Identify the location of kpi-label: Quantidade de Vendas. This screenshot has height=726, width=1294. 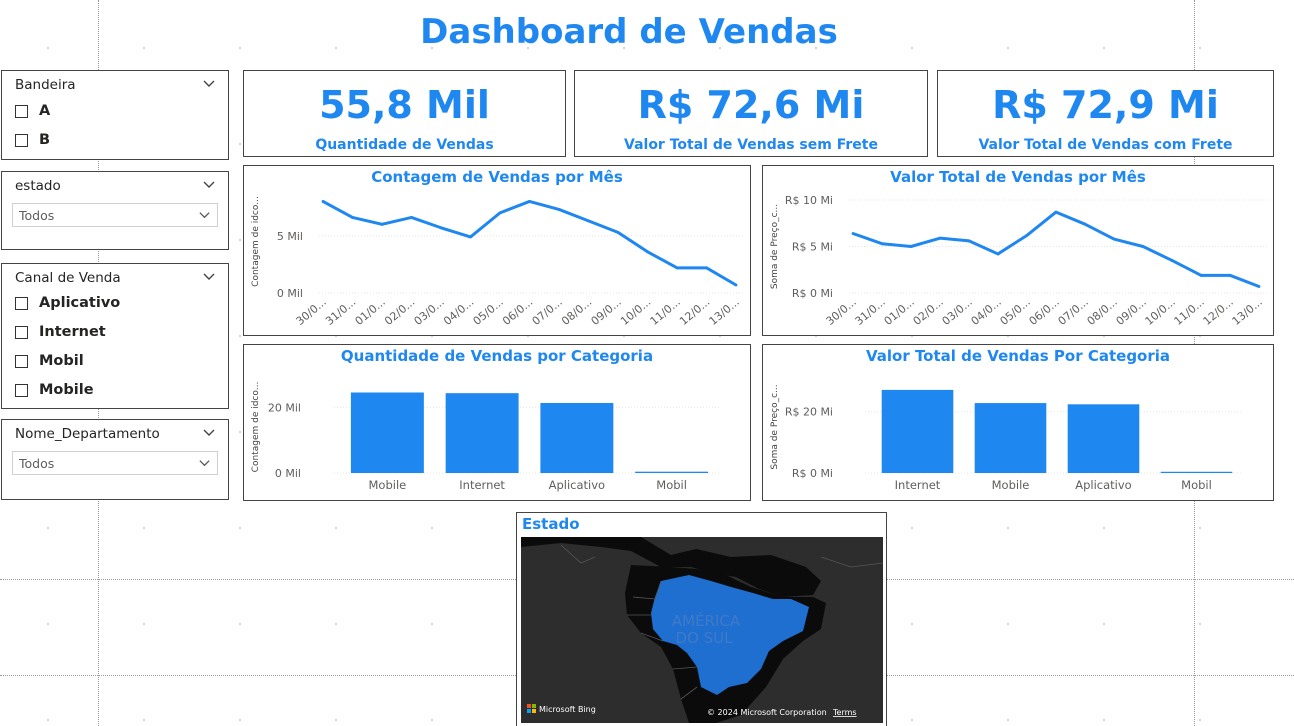
(404, 145).